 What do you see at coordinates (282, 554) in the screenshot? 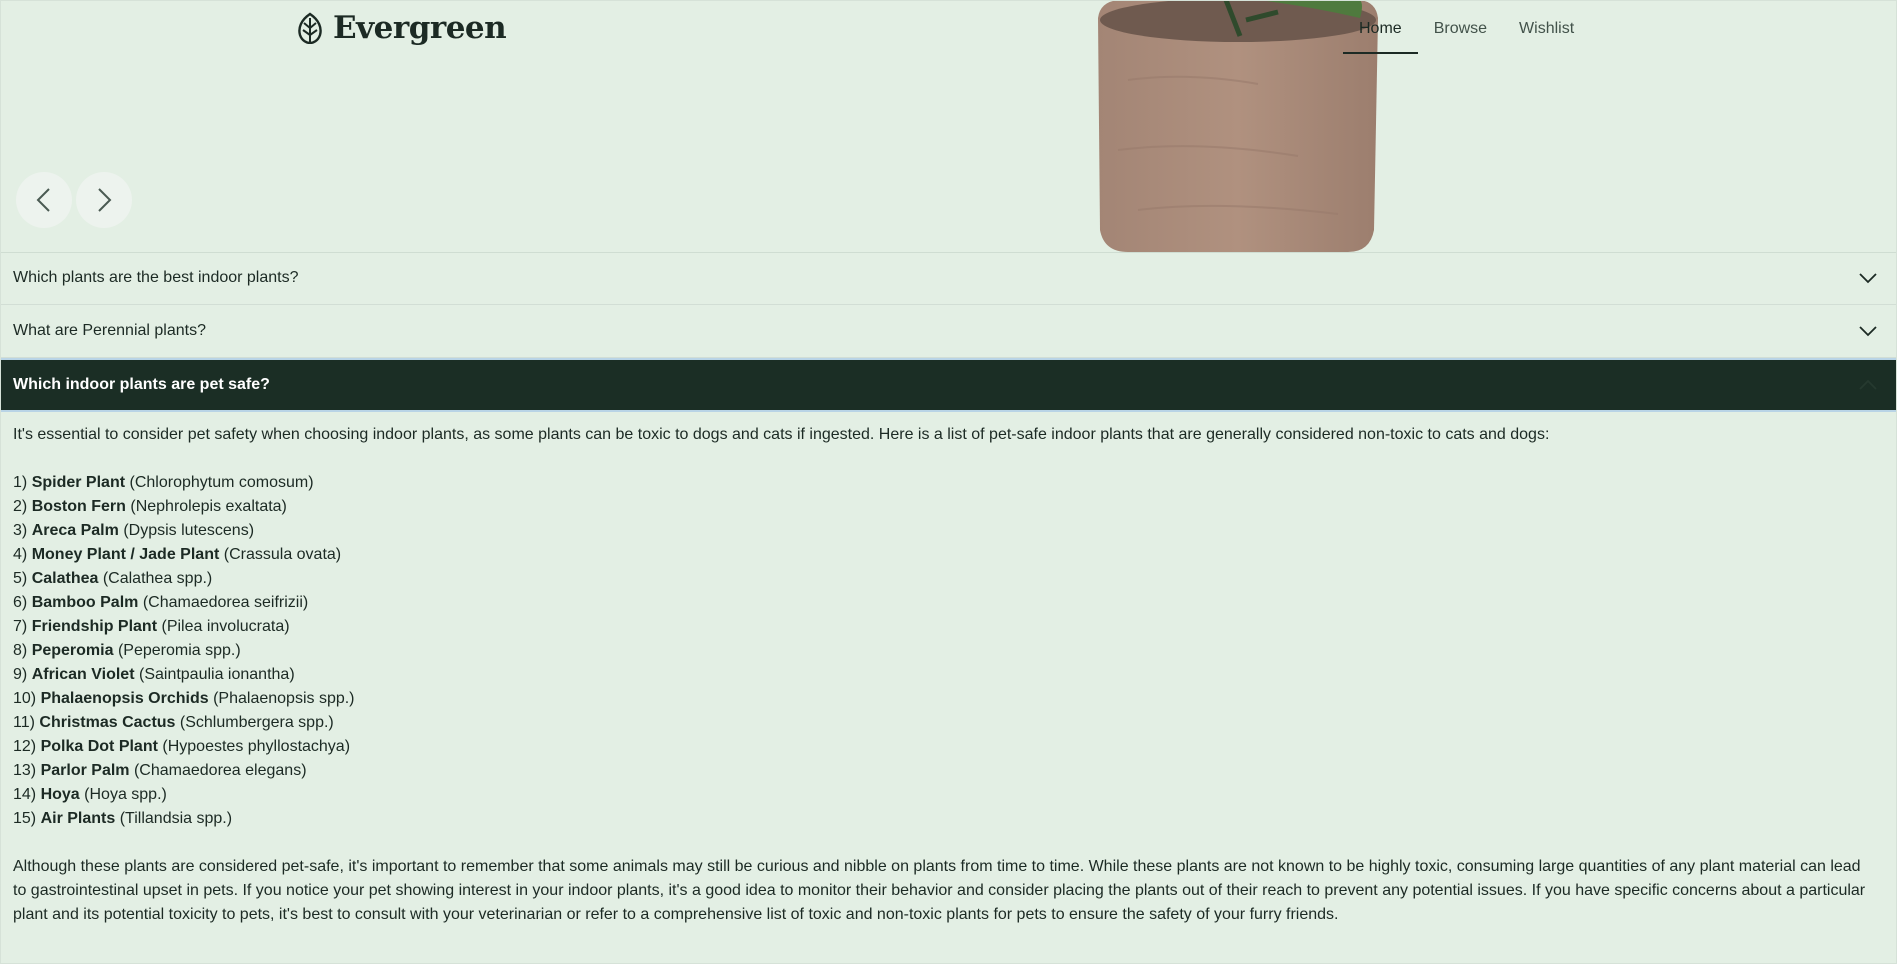
I see `plant-scientific-name: (Crassula ovata)` at bounding box center [282, 554].